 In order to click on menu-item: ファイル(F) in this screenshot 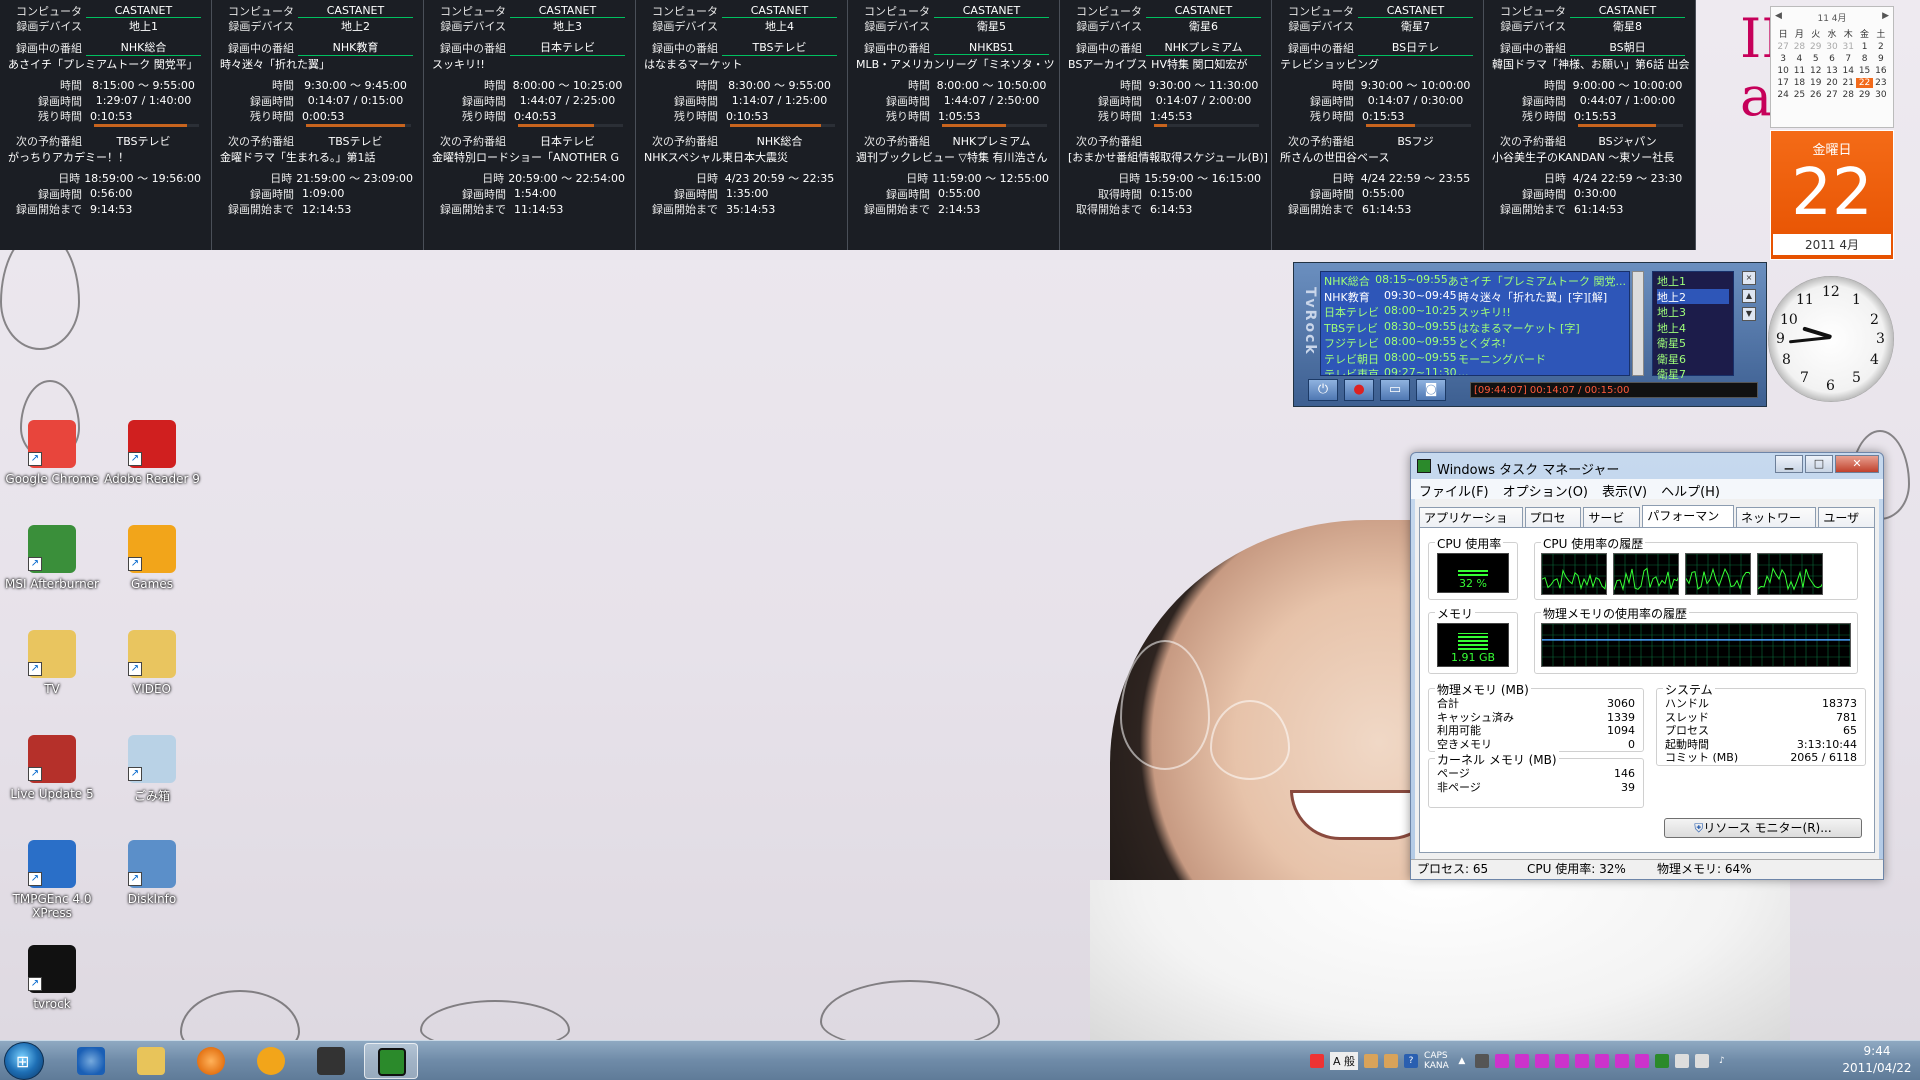, I will do `click(1454, 490)`.